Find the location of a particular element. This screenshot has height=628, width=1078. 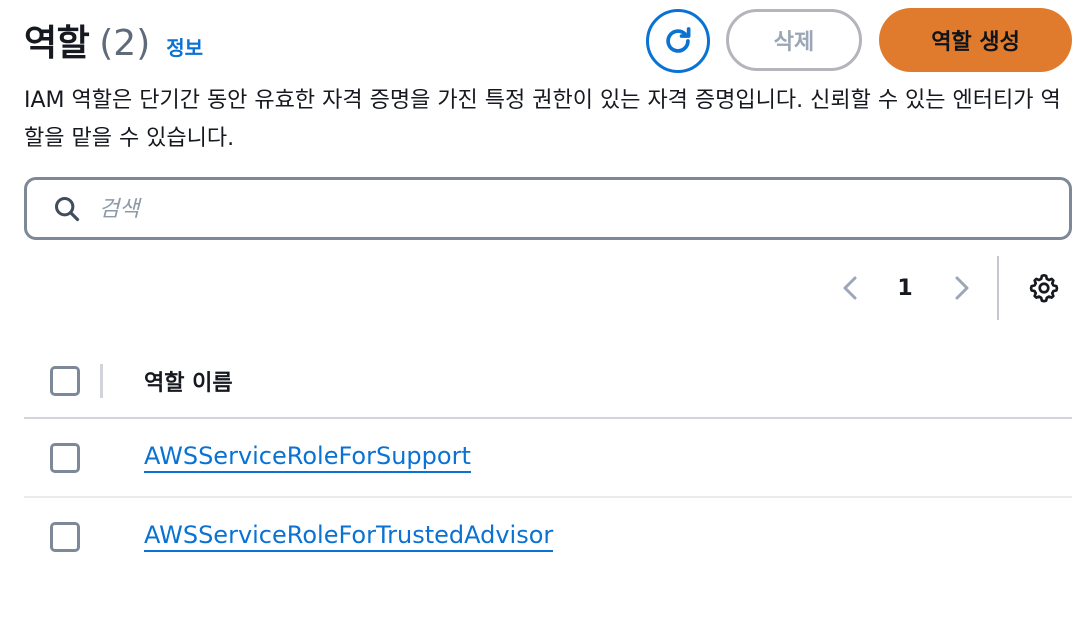

search-box is located at coordinates (548, 208).